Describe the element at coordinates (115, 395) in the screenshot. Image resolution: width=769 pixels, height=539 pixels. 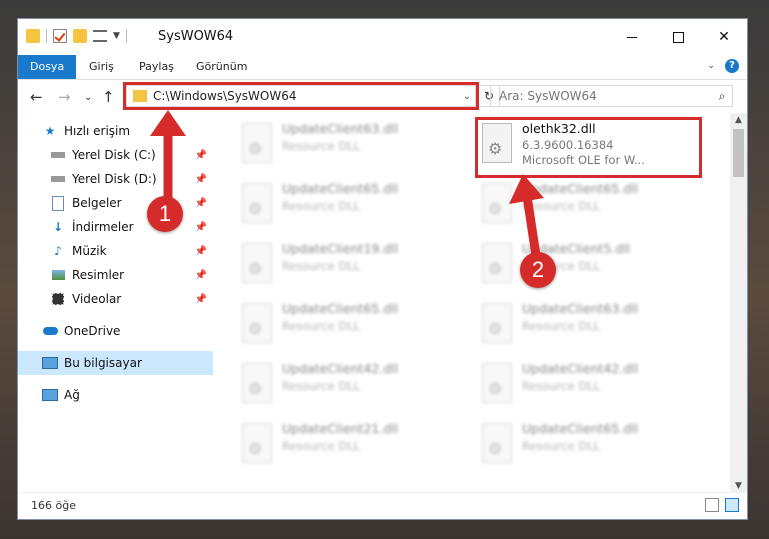
I see `sidebar-item-network: Ağ` at that location.